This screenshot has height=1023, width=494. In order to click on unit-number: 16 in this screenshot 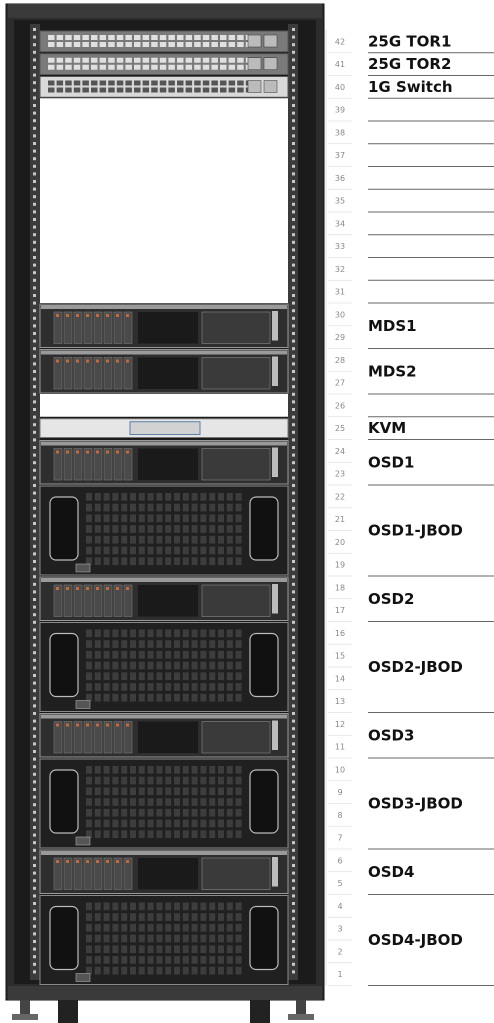, I will do `click(340, 633)`.